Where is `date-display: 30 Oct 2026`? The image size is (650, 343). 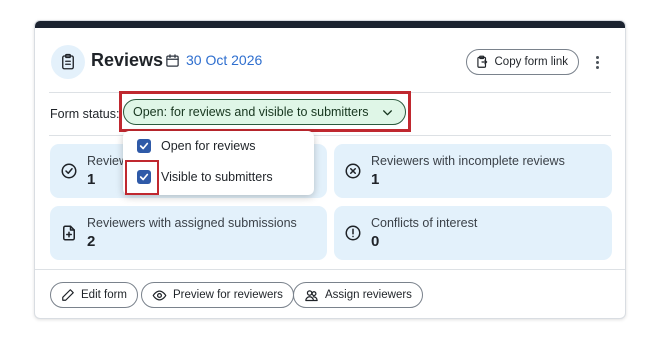
date-display: 30 Oct 2026 is located at coordinates (213, 60).